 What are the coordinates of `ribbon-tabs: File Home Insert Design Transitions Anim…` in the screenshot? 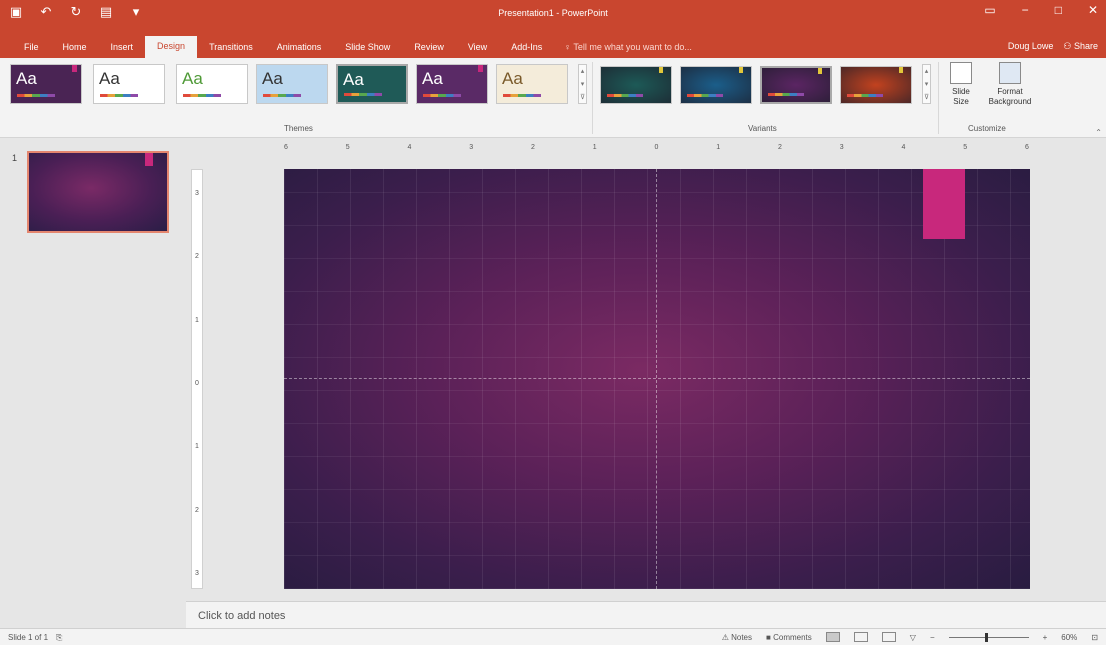 It's located at (358, 47).